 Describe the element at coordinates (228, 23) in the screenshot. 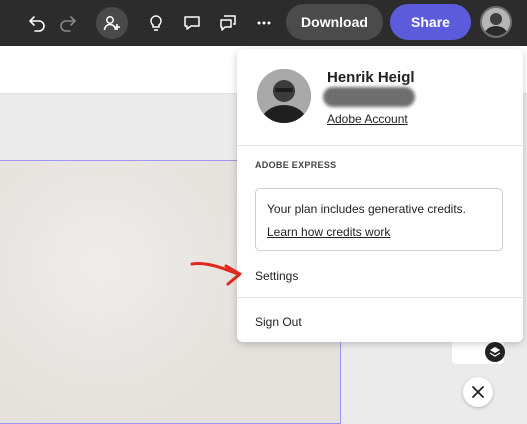

I see `comments-icon` at that location.